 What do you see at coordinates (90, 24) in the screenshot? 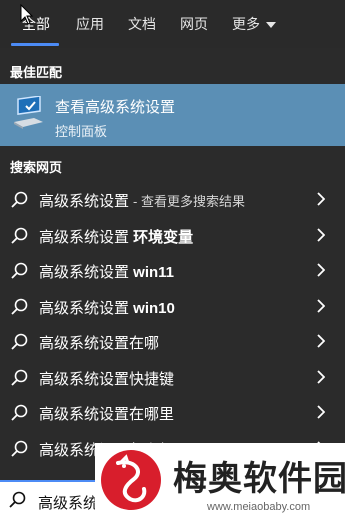
I see `tab-apps: 应用` at bounding box center [90, 24].